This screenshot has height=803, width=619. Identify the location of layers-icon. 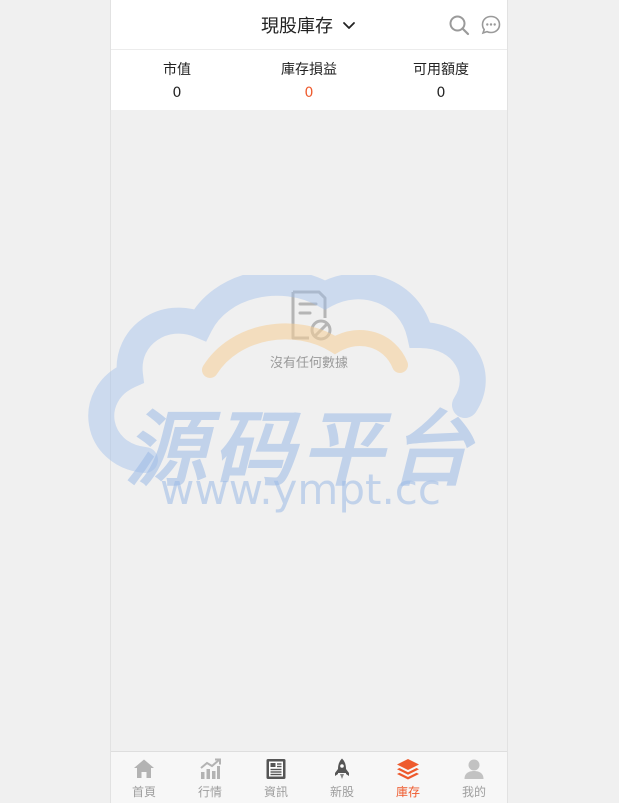
(408, 769).